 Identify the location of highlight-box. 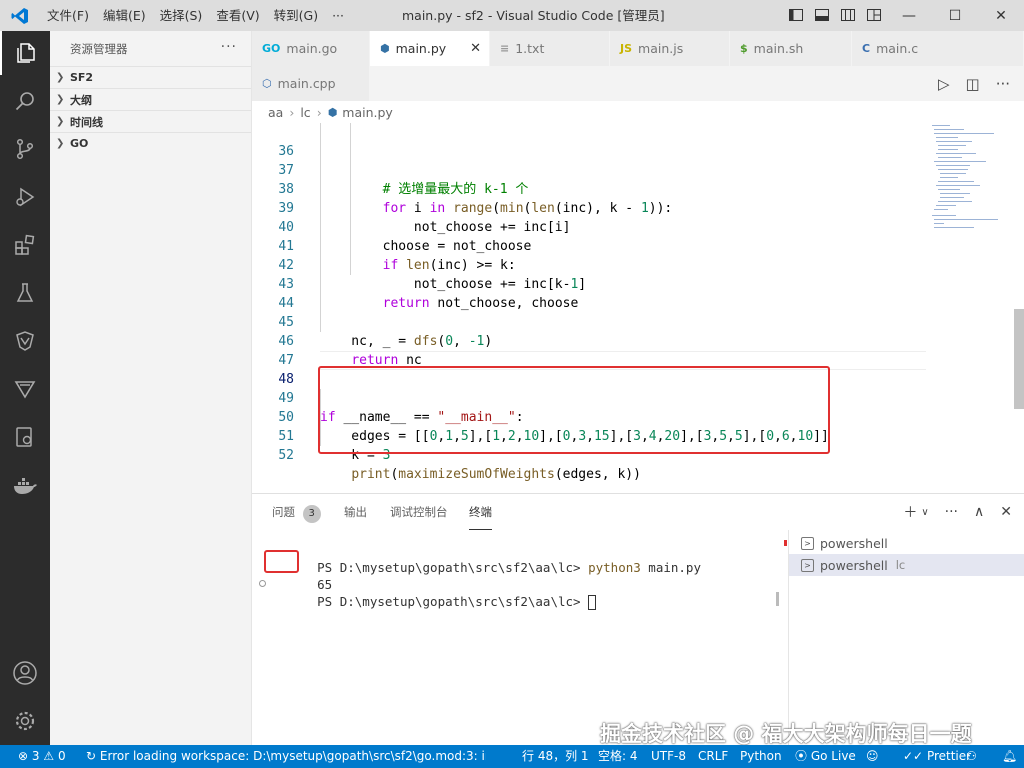
(281, 561).